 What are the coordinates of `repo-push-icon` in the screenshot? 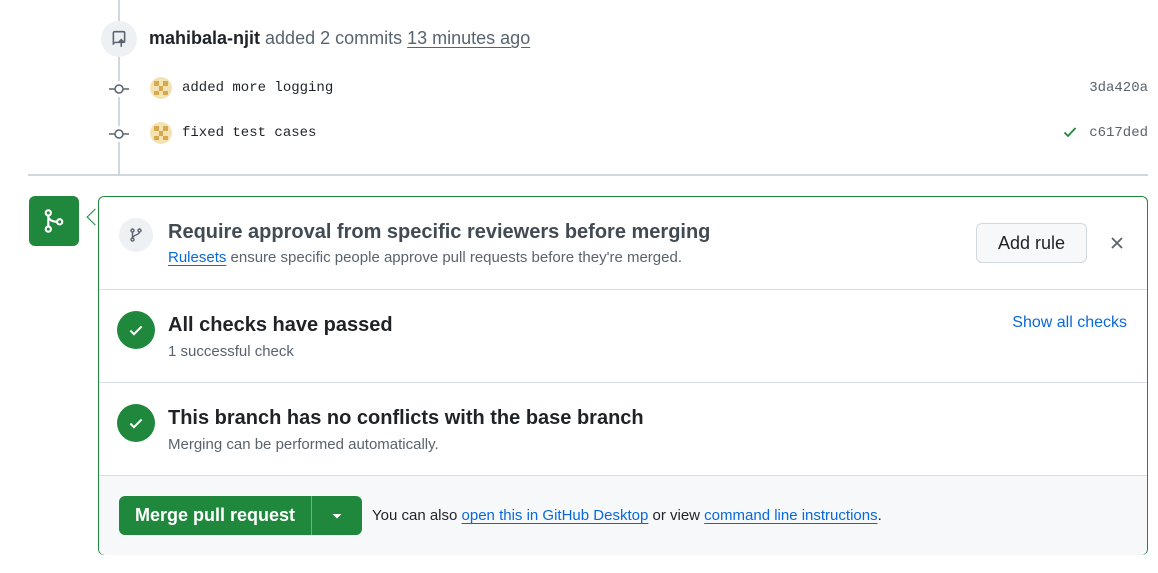 It's located at (119, 39).